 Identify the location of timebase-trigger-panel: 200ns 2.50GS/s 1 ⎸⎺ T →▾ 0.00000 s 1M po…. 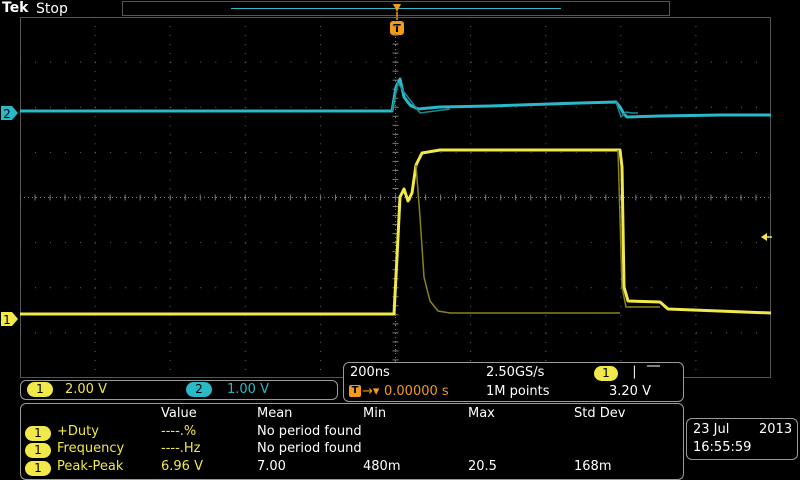
(513, 382).